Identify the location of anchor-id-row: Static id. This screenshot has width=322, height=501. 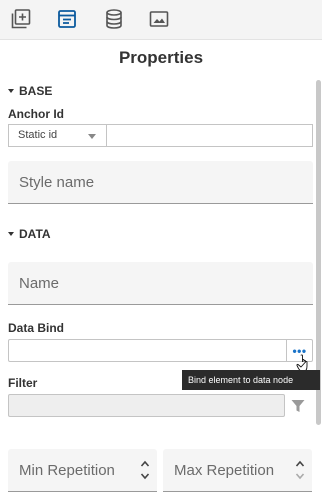
(160, 135).